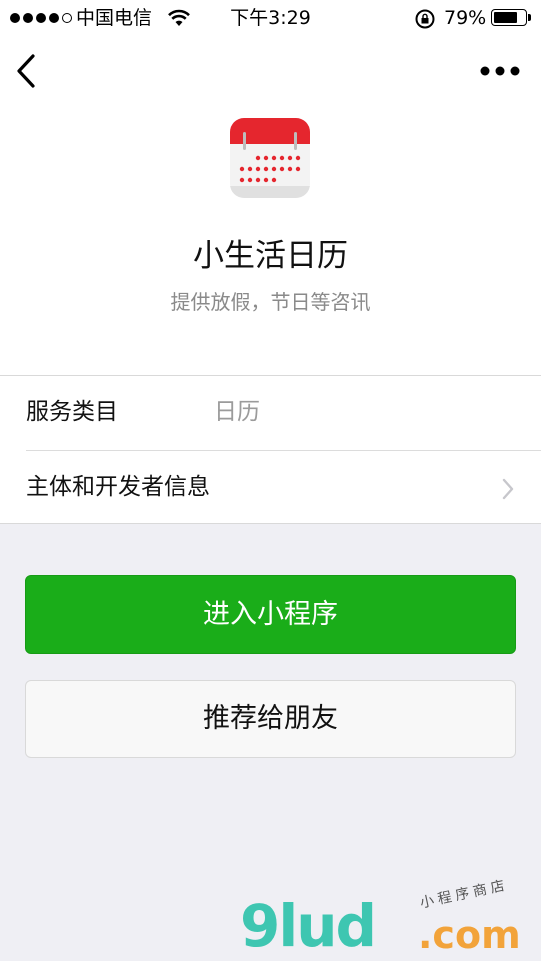  I want to click on category-value: 日历, so click(237, 412).